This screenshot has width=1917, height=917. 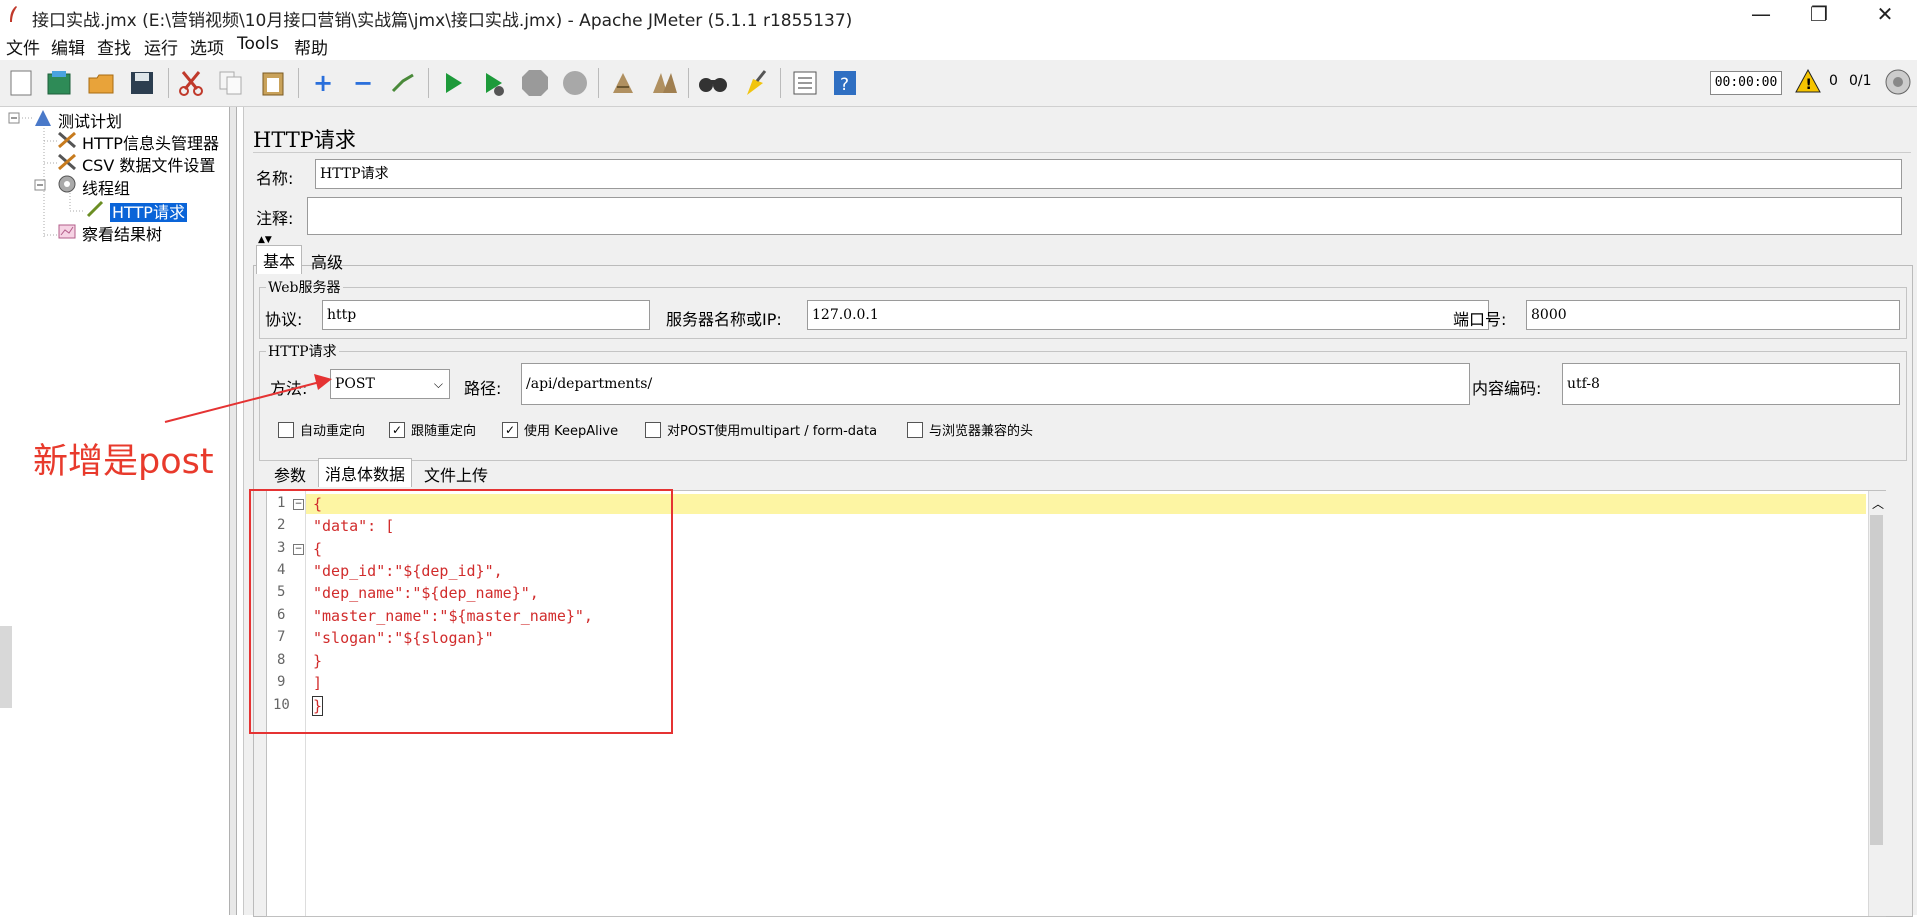 What do you see at coordinates (311, 46) in the screenshot?
I see `menu-help: 帮助` at bounding box center [311, 46].